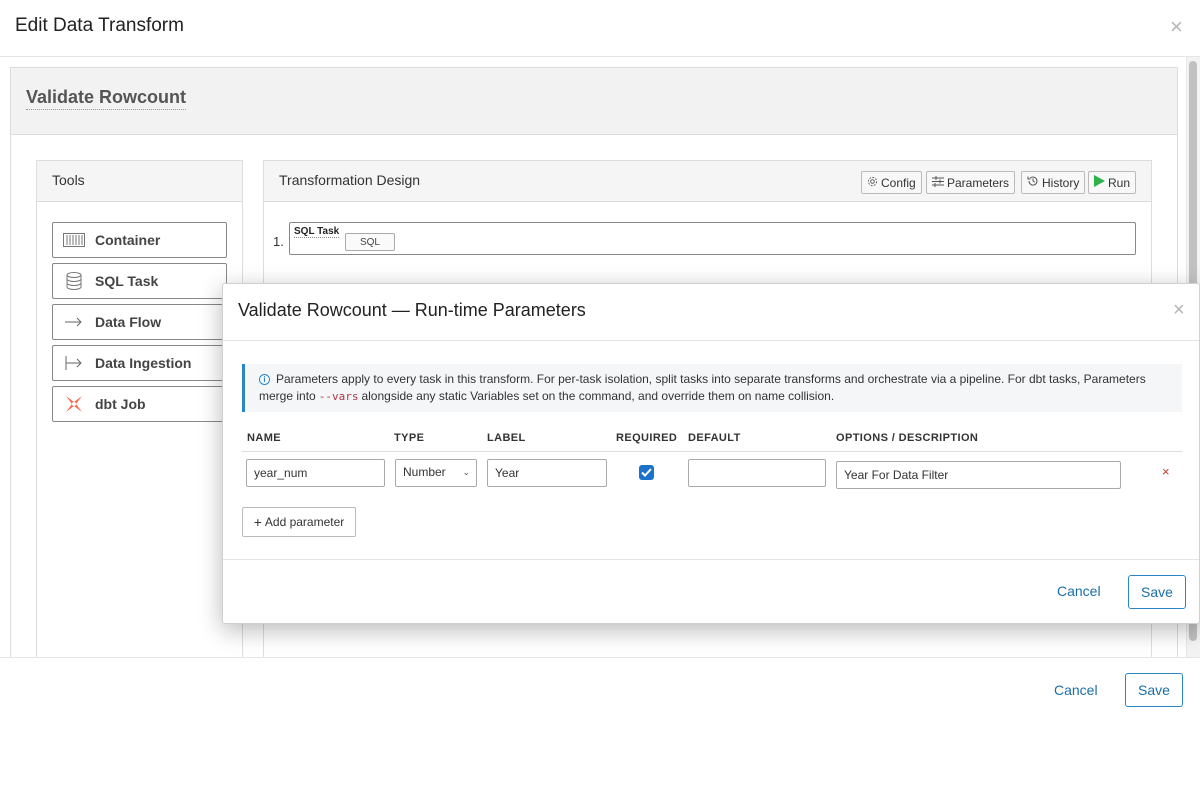 The width and height of the screenshot is (1200, 798). I want to click on inner-cancel-button: Cancel, so click(1079, 591).